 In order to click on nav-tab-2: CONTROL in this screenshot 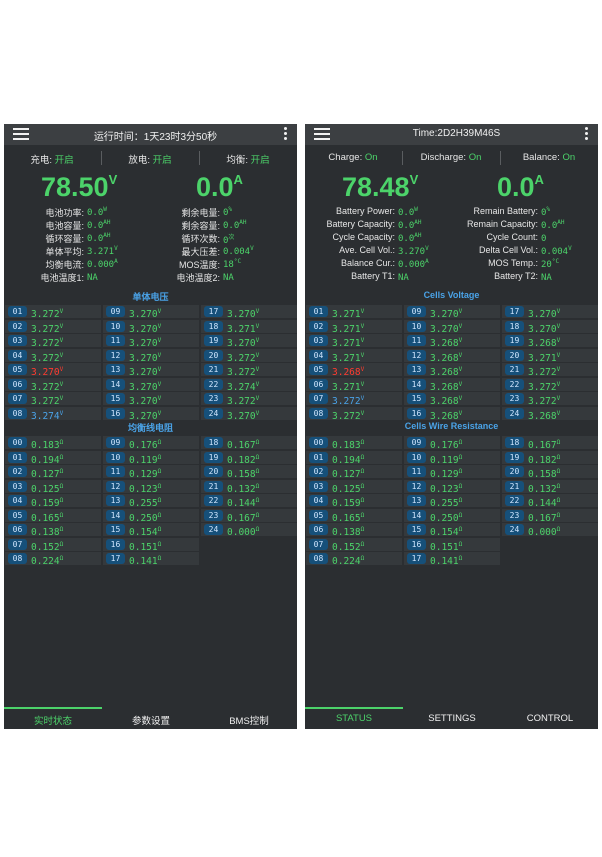, I will do `click(549, 718)`.